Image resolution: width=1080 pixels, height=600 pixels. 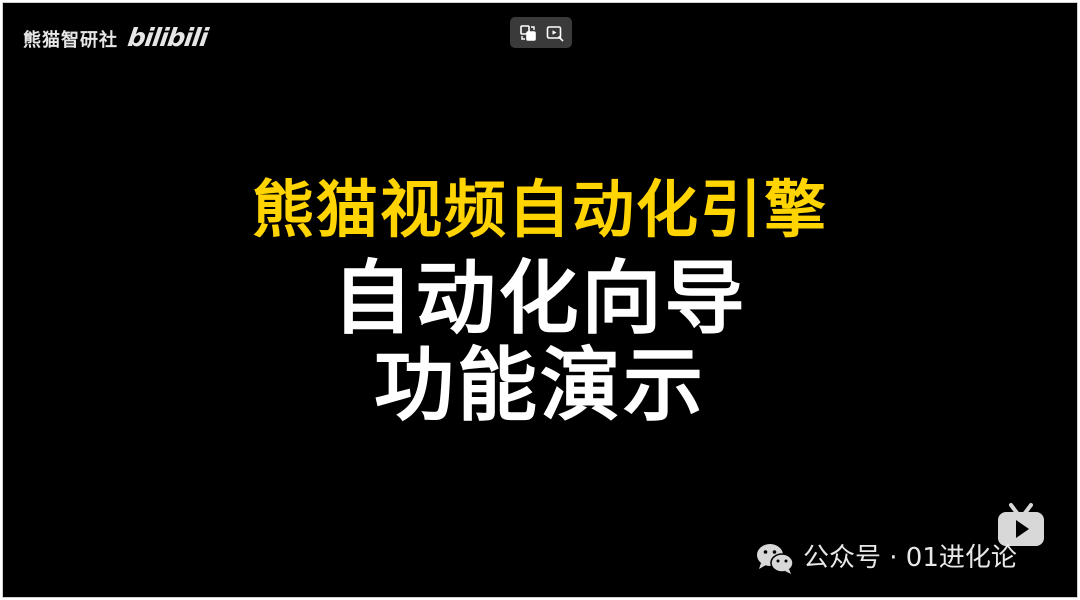 What do you see at coordinates (167, 37) in the screenshot?
I see `bilibili-logo: bilibili` at bounding box center [167, 37].